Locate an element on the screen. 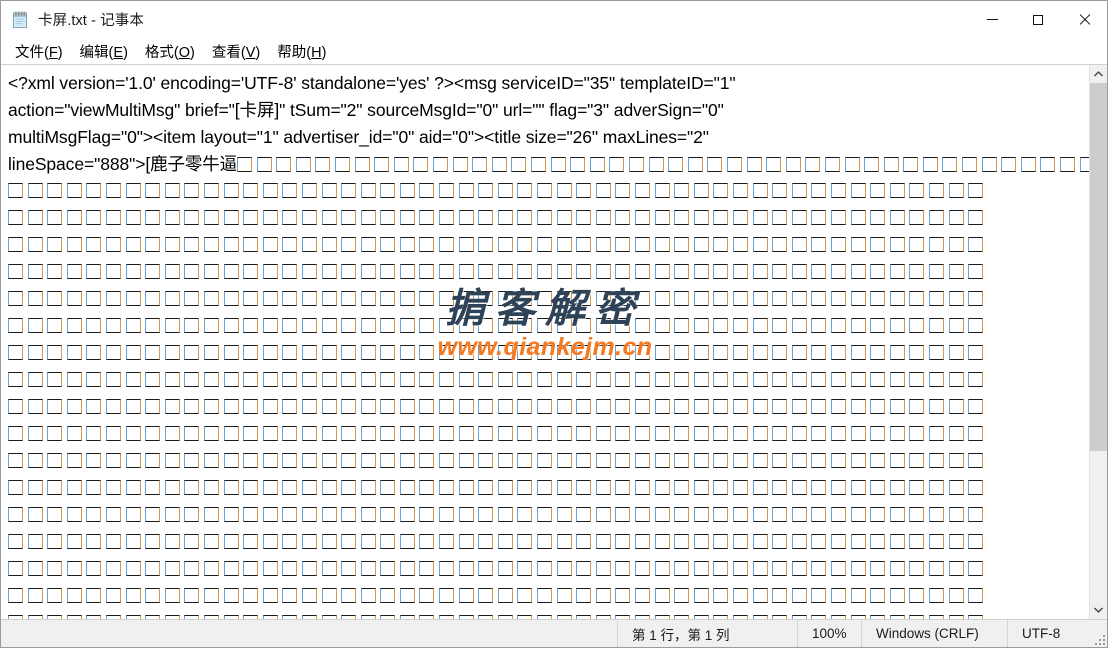 The height and width of the screenshot is (648, 1108). scrollbar-track is located at coordinates (1098, 342).